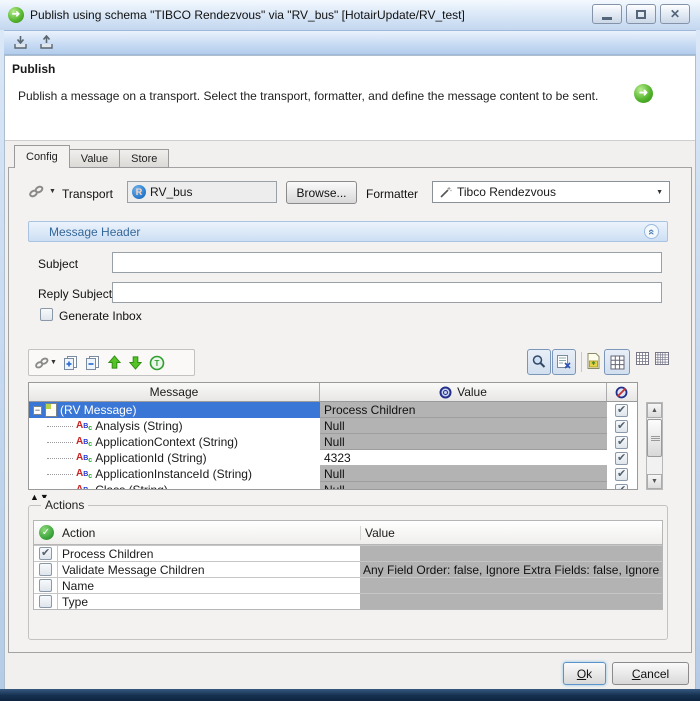 The height and width of the screenshot is (701, 700). What do you see at coordinates (174, 442) in the screenshot?
I see `message-node-cell: ABc ApplicationContext (String)` at bounding box center [174, 442].